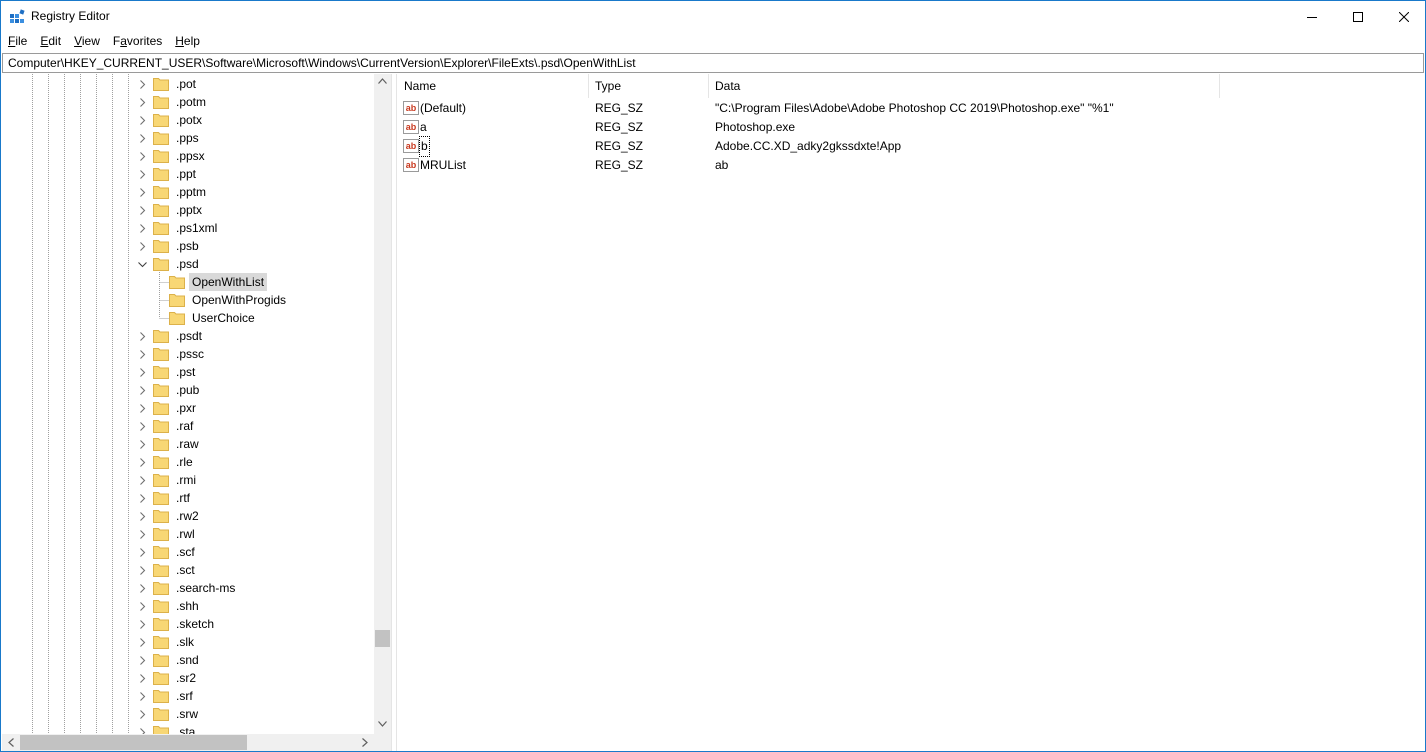 The height and width of the screenshot is (752, 1426). What do you see at coordinates (174, 426) in the screenshot?
I see `tree-item: .raf` at bounding box center [174, 426].